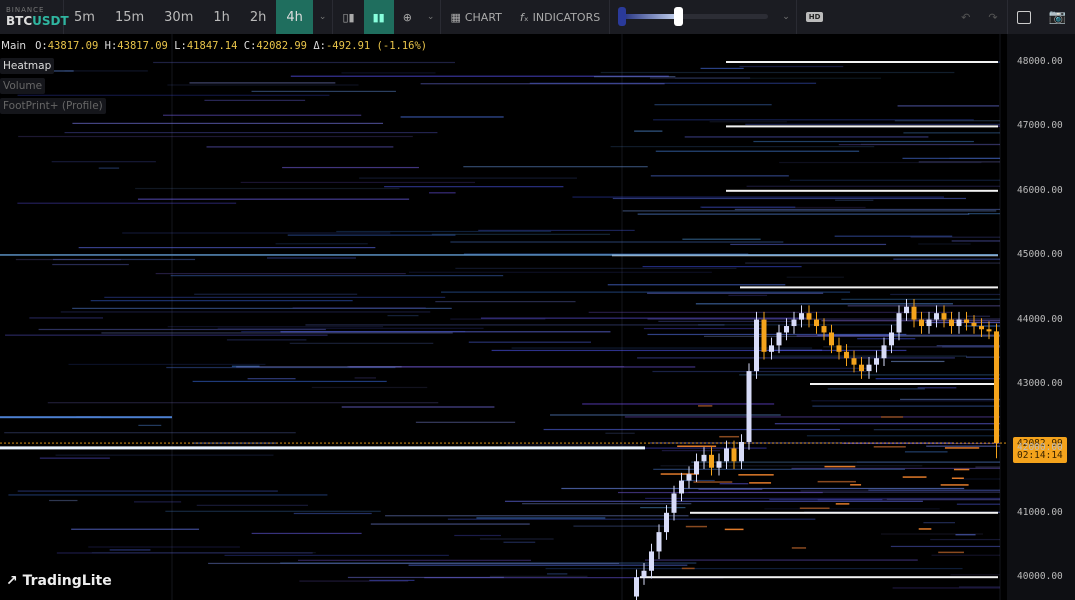 The height and width of the screenshot is (600, 1075). I want to click on price-tick: 41000.00, so click(1040, 512).